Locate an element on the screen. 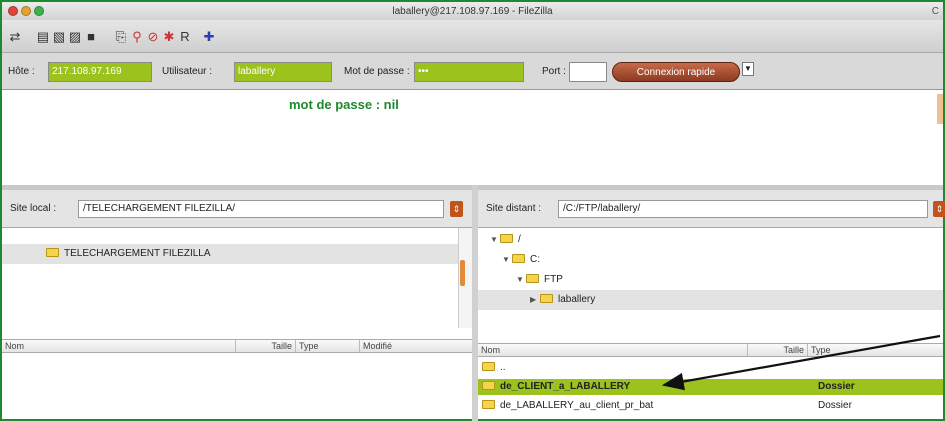  remote-tree-item: ▼ FTP is located at coordinates (710, 280).